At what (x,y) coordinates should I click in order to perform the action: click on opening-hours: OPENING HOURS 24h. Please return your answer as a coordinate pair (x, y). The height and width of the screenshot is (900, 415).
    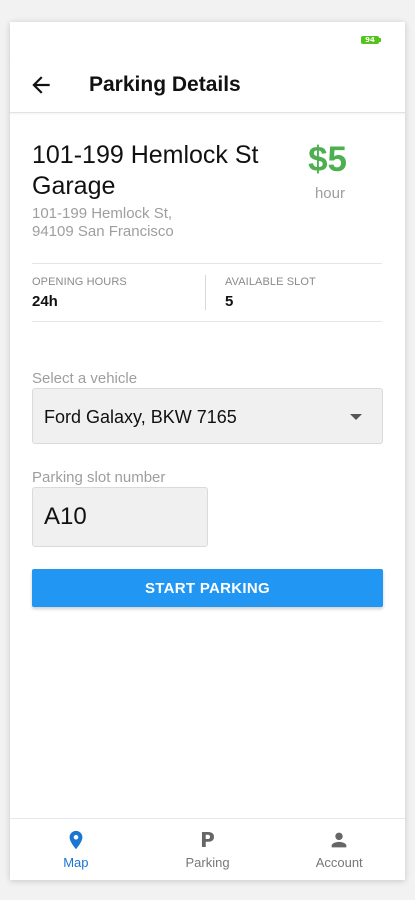
    Looking at the image, I should click on (79, 293).